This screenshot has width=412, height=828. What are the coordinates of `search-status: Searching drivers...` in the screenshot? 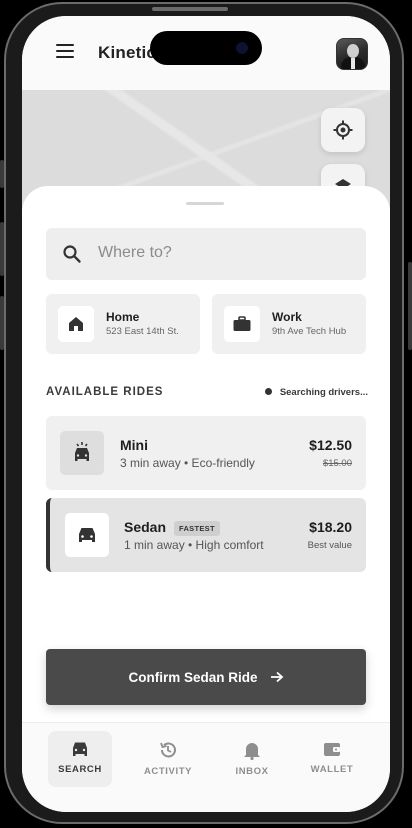 It's located at (316, 392).